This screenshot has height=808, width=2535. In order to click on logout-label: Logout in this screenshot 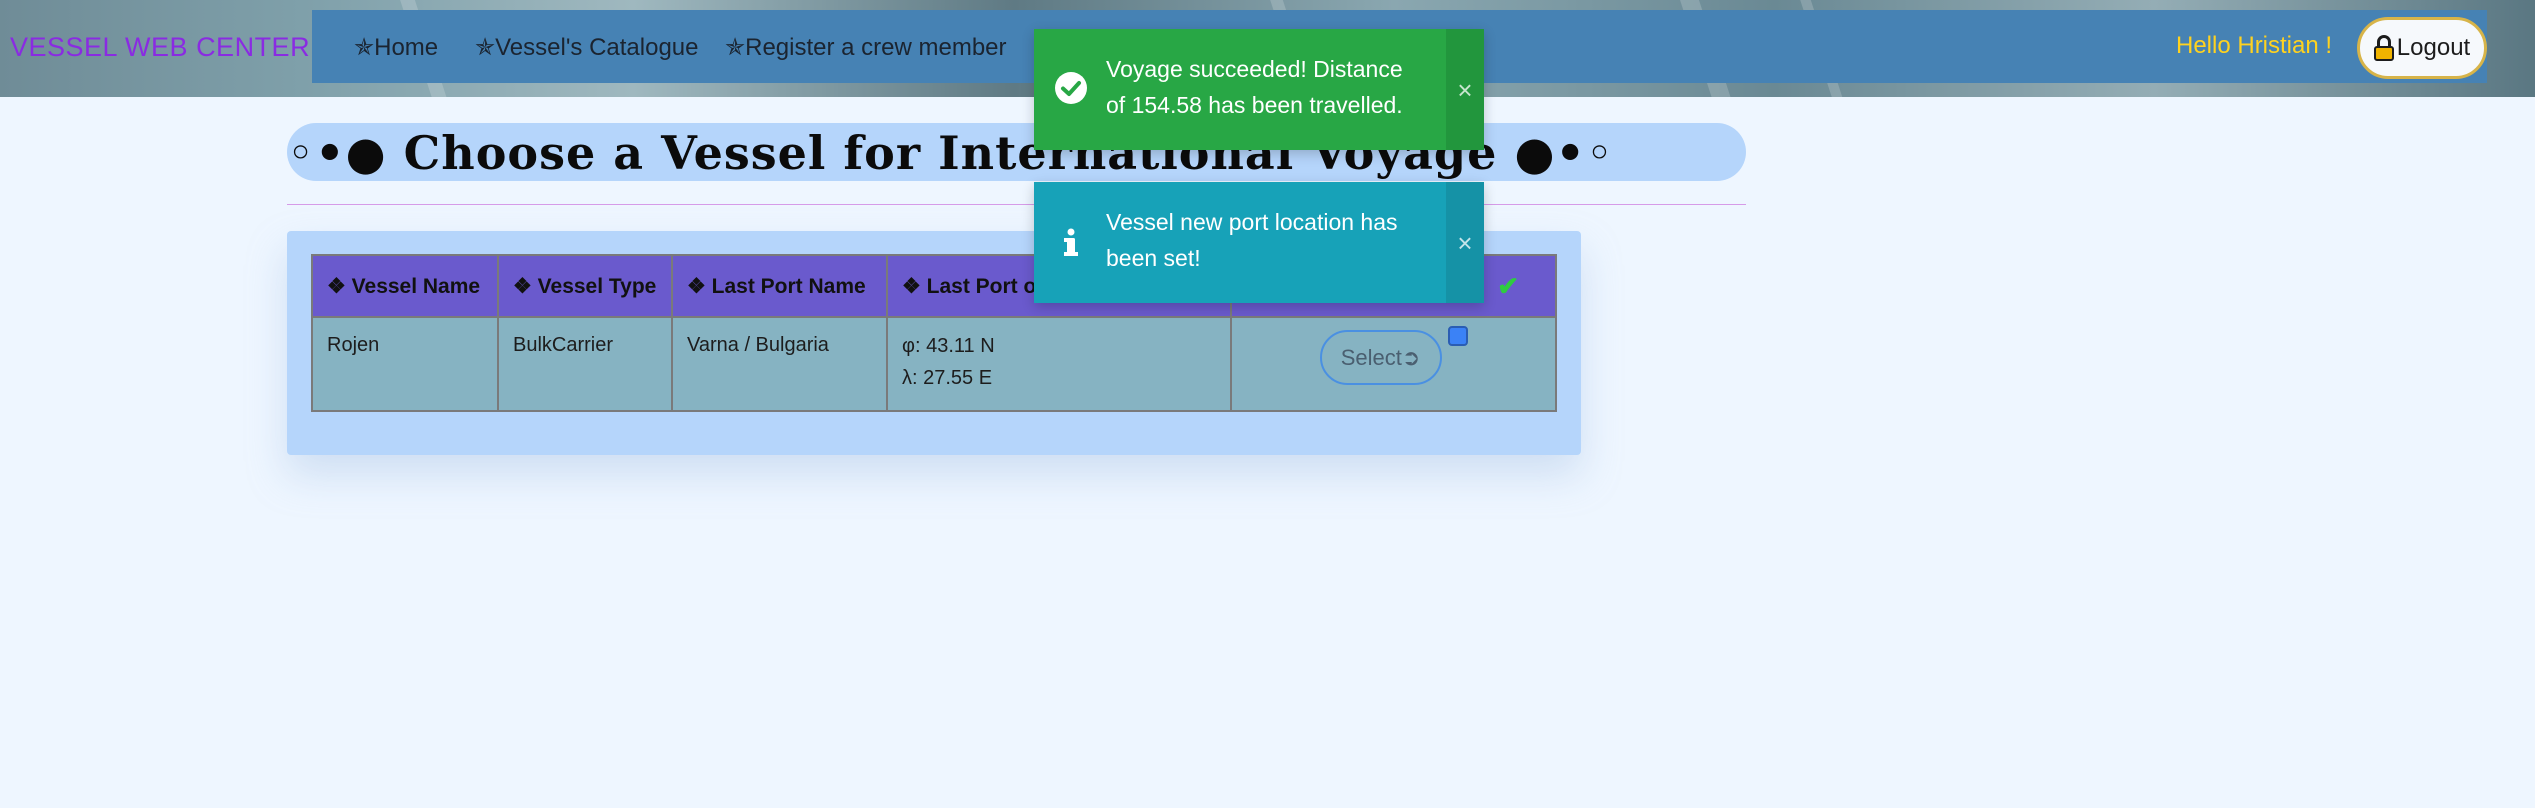, I will do `click(2433, 47)`.